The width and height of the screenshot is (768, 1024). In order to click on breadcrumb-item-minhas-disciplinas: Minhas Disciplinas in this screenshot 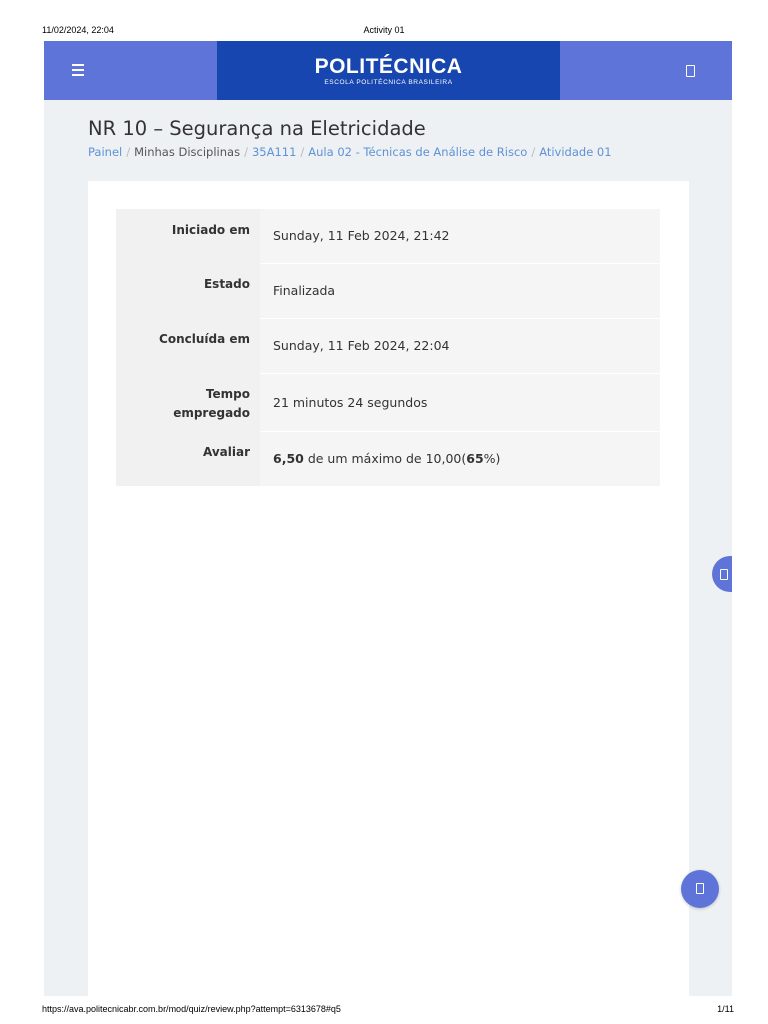, I will do `click(187, 152)`.